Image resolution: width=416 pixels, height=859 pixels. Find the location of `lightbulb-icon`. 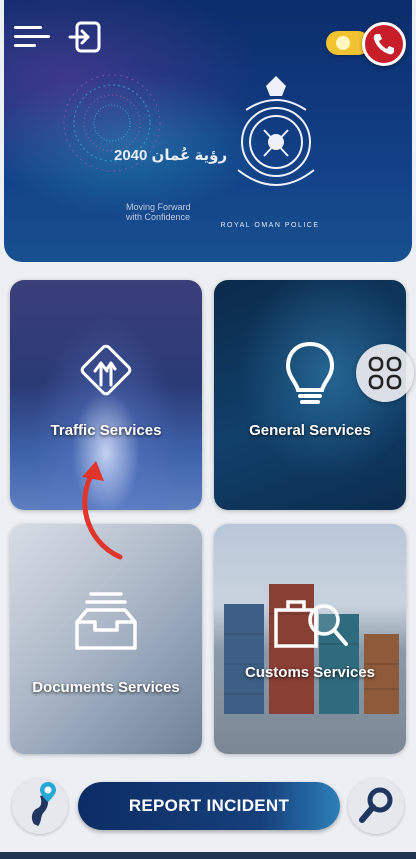

lightbulb-icon is located at coordinates (310, 372).